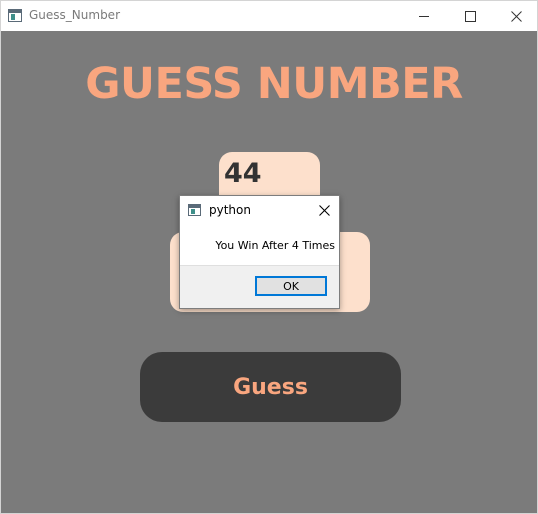  I want to click on guess-button: Guess, so click(270, 387).